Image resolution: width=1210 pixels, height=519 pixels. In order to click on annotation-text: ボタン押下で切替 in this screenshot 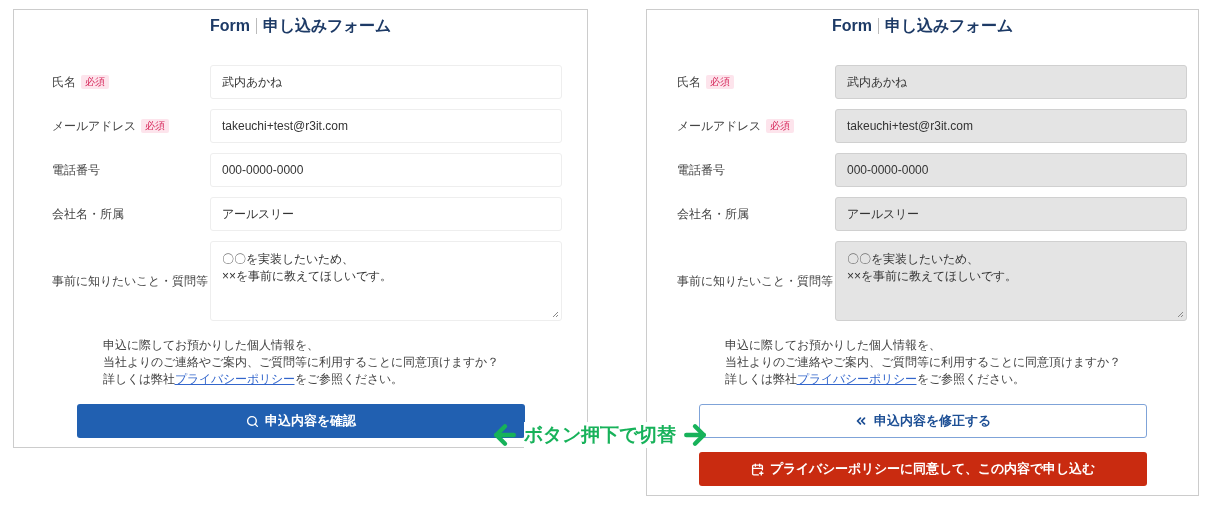, I will do `click(600, 435)`.